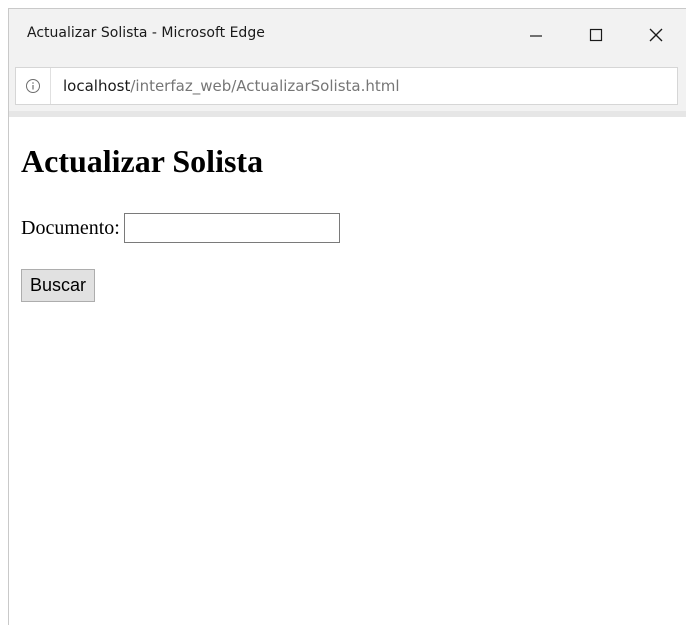 The image size is (686, 625). Describe the element at coordinates (33, 86) in the screenshot. I see `info-icon` at that location.